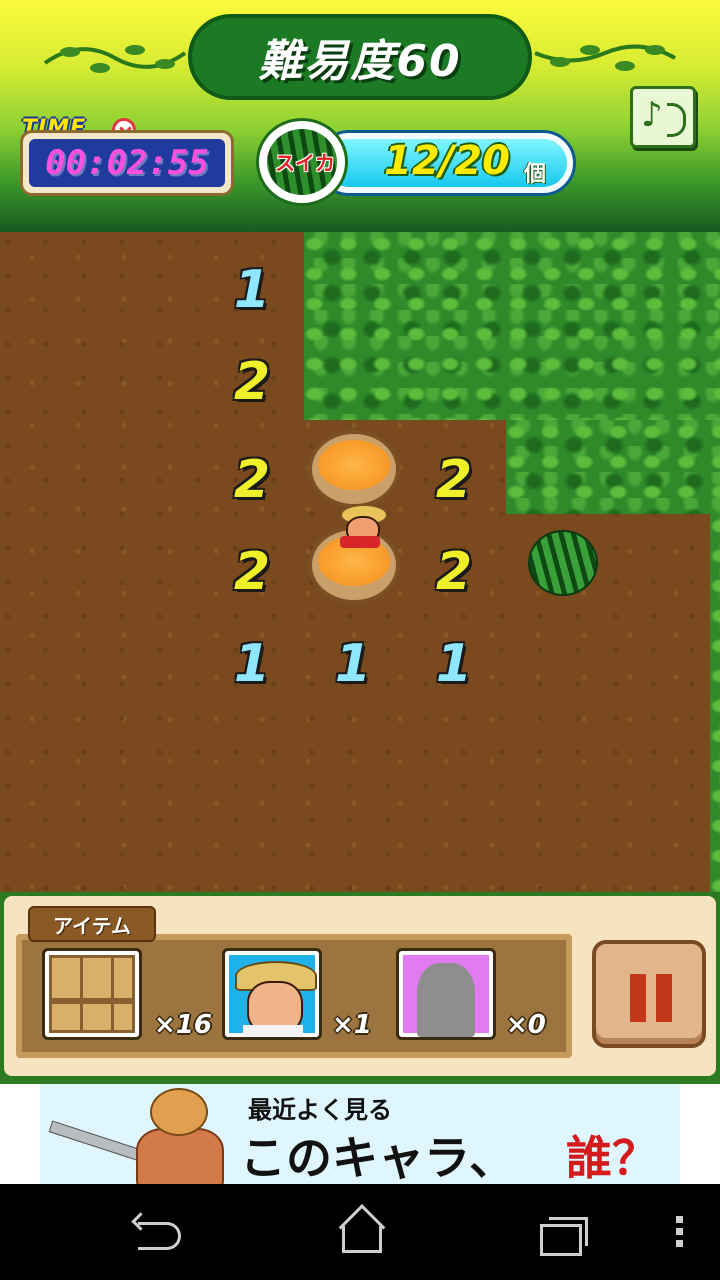 The height and width of the screenshot is (1280, 720). What do you see at coordinates (612, 1157) in the screenshot?
I see `ad-headline-highlight: 誰？` at bounding box center [612, 1157].